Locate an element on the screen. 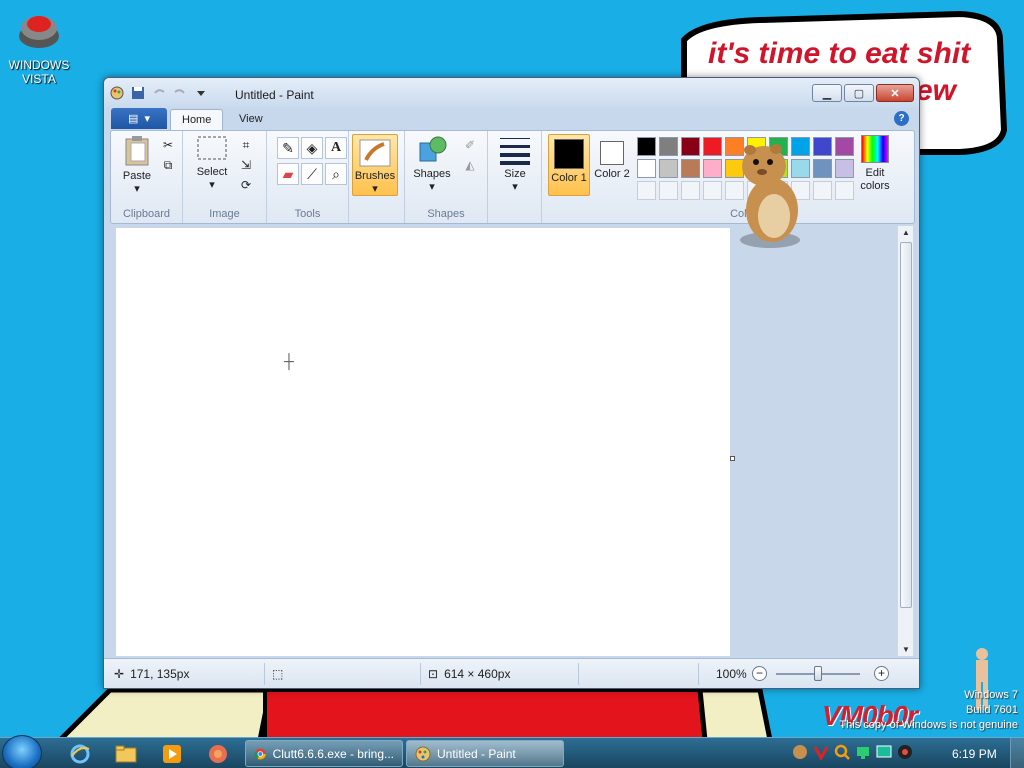  taskbar-paint-window: Untitled - Paint is located at coordinates (485, 753).